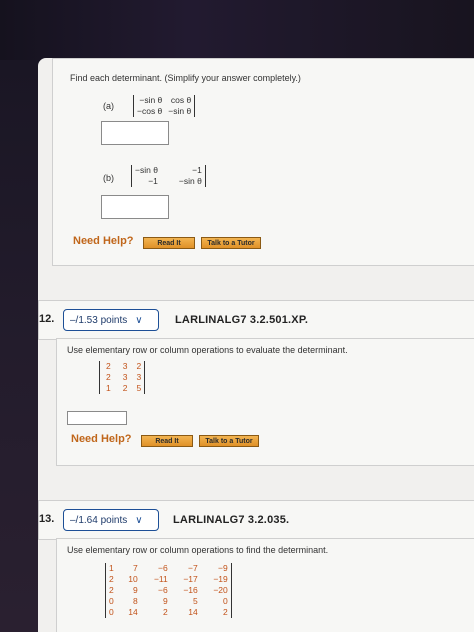 The width and height of the screenshot is (474, 632). I want to click on question-number: 13., so click(47, 519).